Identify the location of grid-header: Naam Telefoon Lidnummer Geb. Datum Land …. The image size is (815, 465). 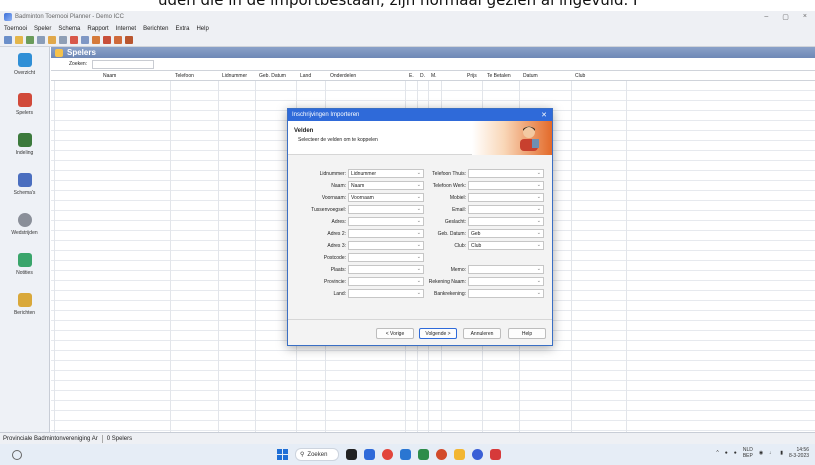
(433, 75).